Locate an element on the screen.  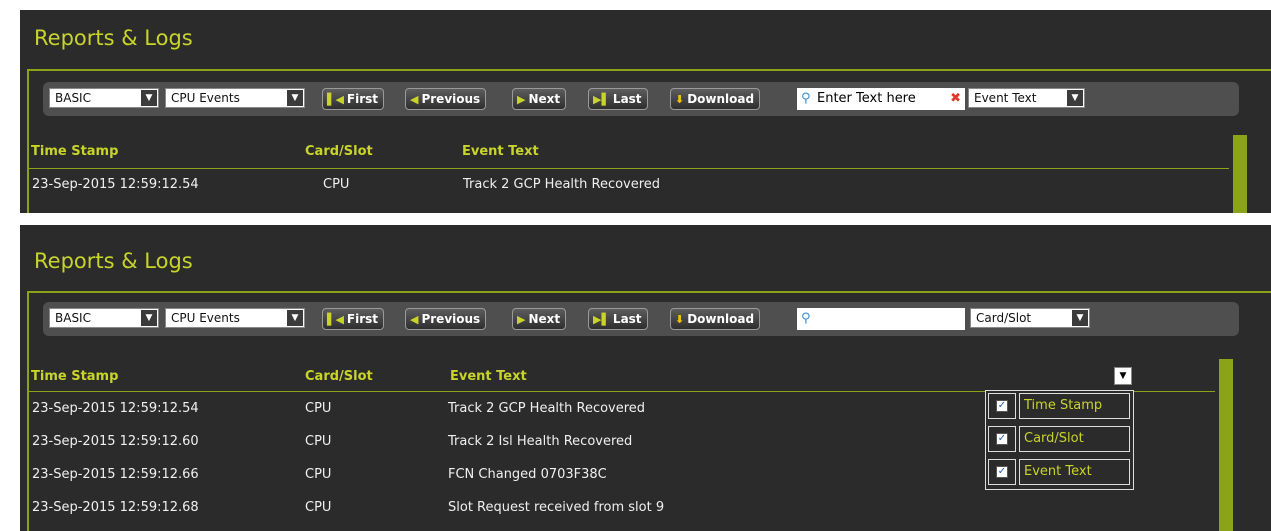
column-option-label: Event Text is located at coordinates (1074, 472).